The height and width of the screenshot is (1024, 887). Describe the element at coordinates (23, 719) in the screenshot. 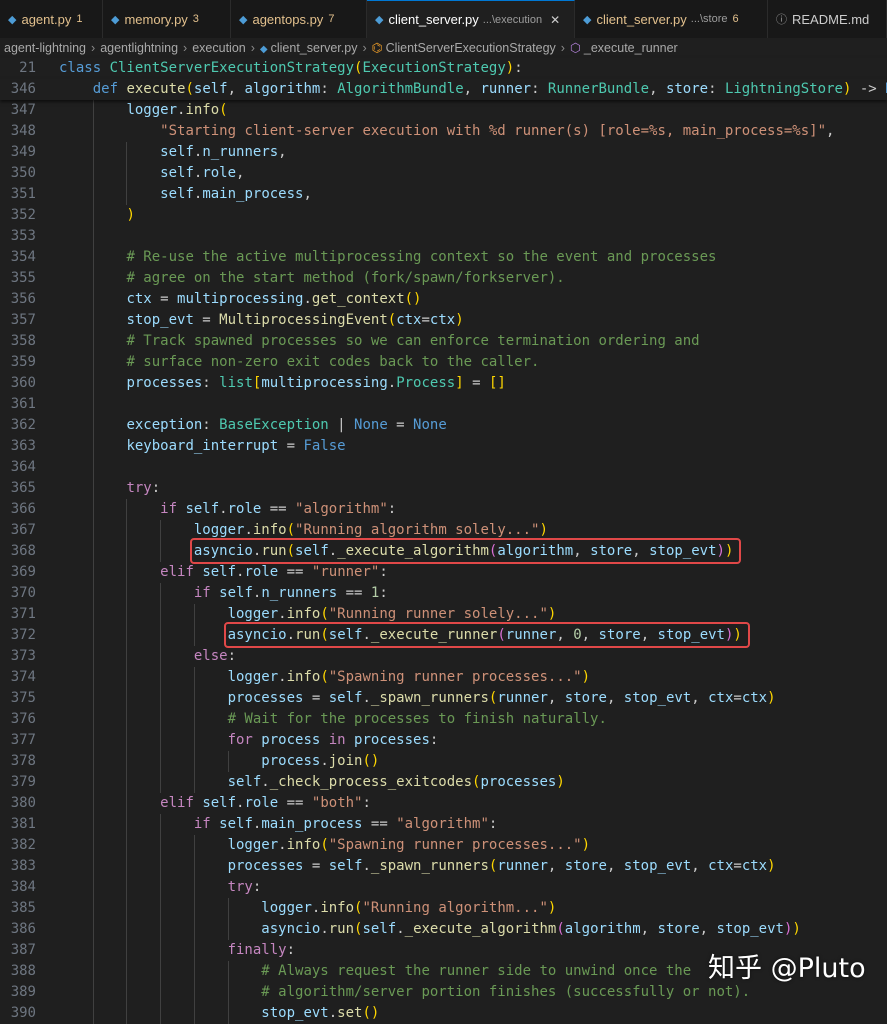

I see `line-number: 376` at that location.